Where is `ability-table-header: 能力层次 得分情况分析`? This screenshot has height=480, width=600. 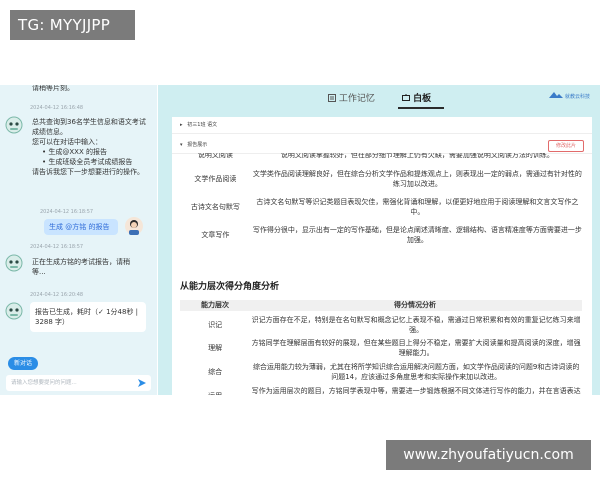 ability-table-header: 能力层次 得分情况分析 is located at coordinates (381, 305).